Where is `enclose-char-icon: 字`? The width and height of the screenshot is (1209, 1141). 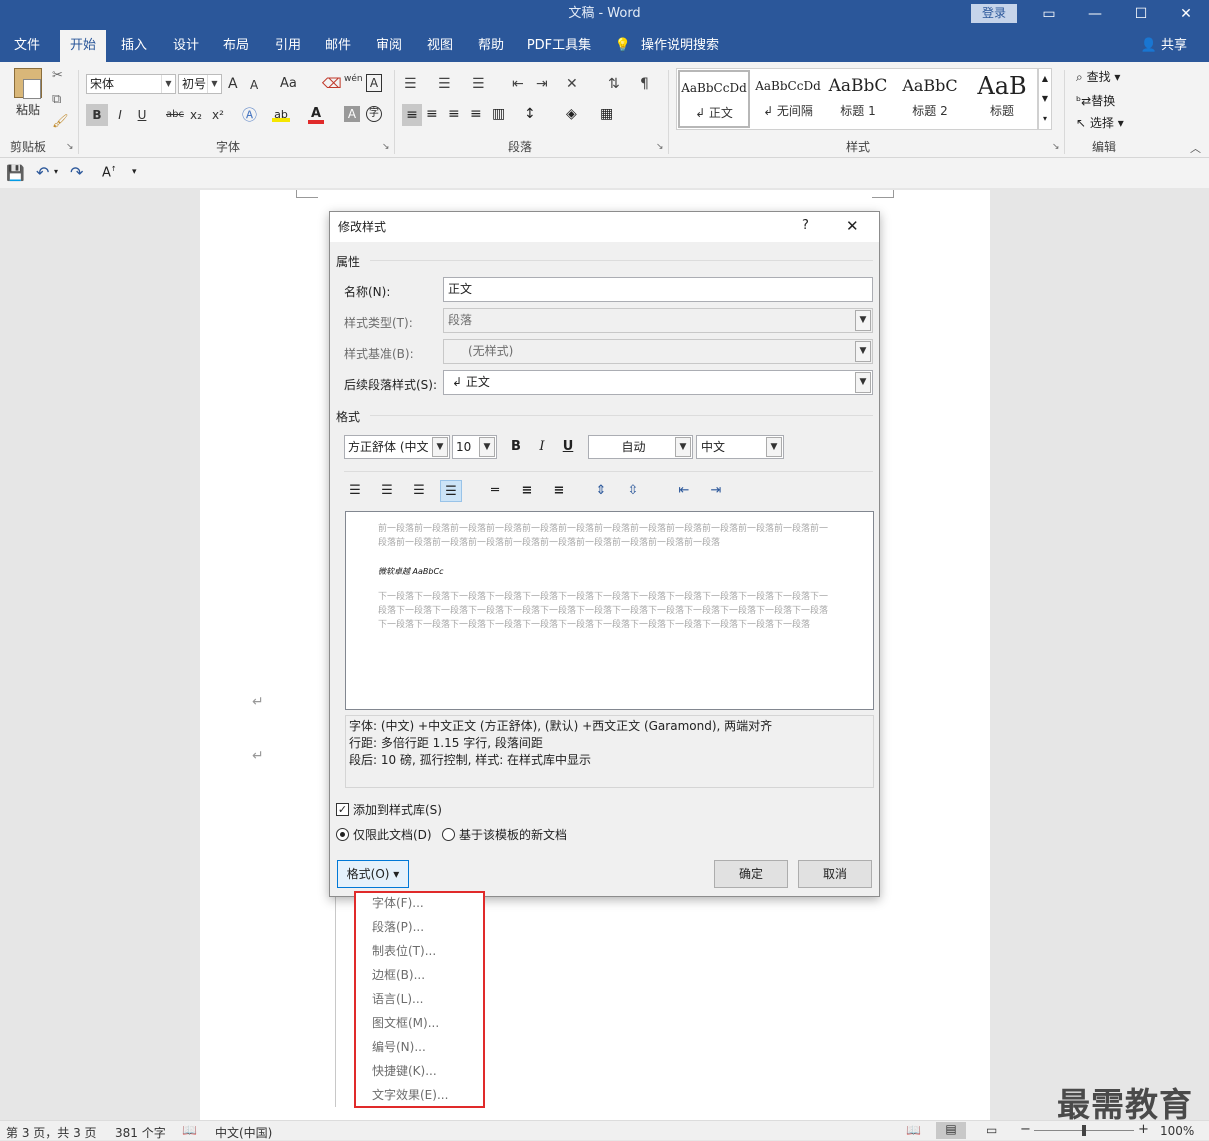
enclose-char-icon: 字 is located at coordinates (374, 114).